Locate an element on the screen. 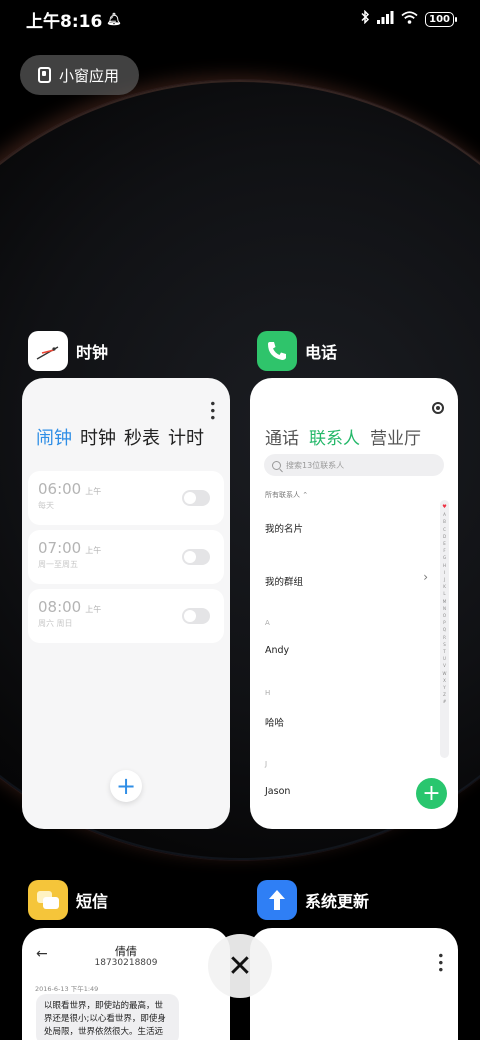 This screenshot has width=480, height=1040. status-time: 上午8:16 is located at coordinates (64, 21).